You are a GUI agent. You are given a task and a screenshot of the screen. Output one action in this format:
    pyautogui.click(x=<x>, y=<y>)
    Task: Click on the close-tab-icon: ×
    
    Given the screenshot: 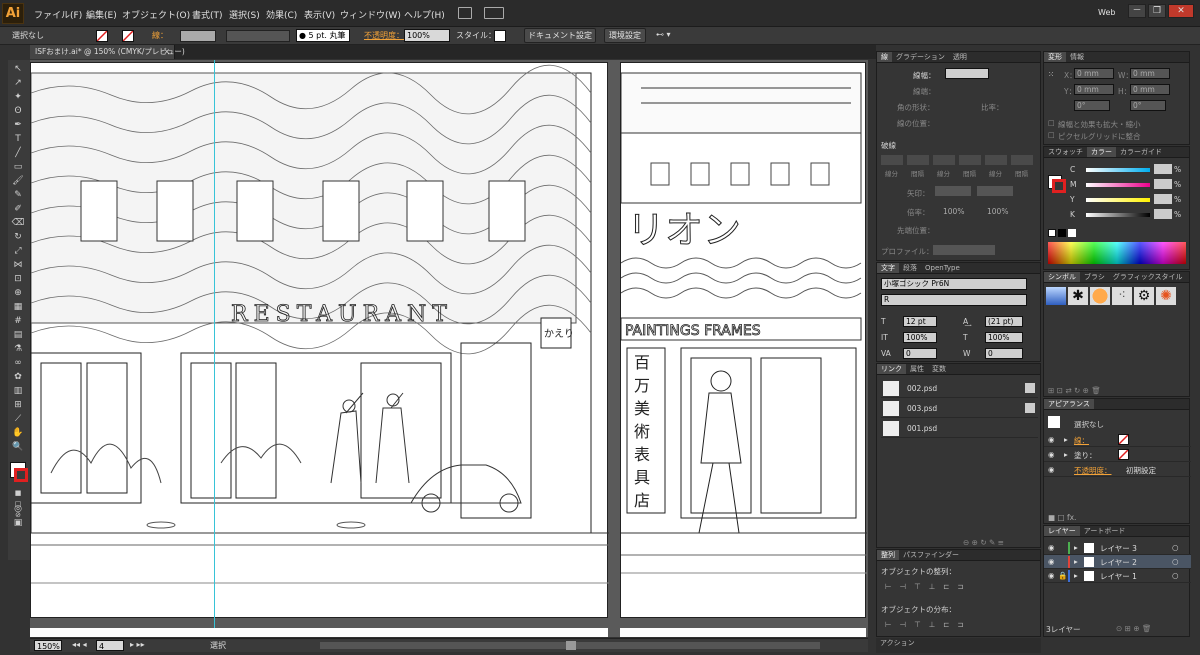 What is the action you would take?
    pyautogui.click(x=167, y=51)
    